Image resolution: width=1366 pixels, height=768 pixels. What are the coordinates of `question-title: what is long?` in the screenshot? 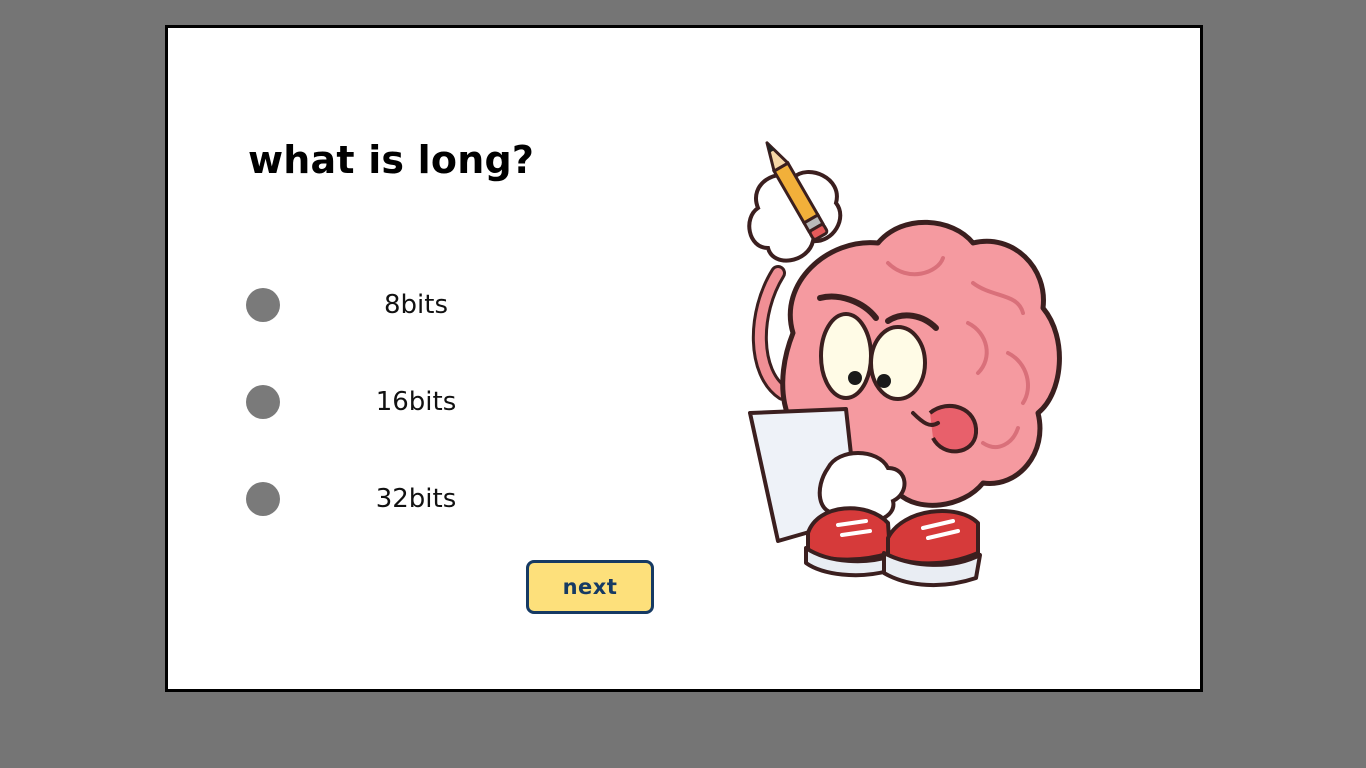 It's located at (391, 160).